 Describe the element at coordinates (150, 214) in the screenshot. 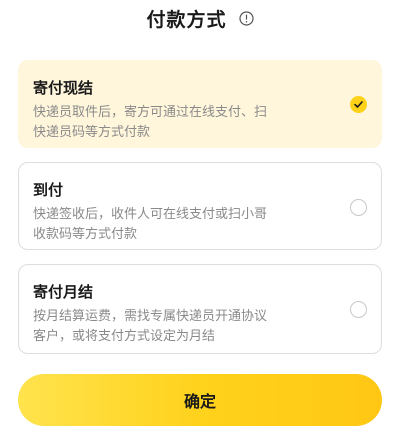

I see `option-description-line: 快递签收后，收件人可在线支付或扫小哥` at that location.